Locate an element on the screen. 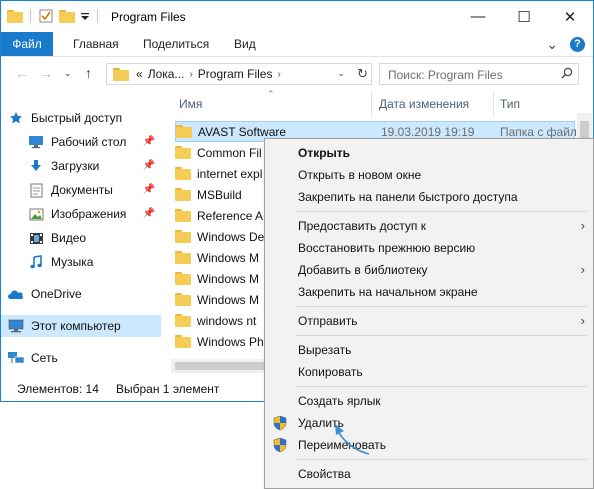 The image size is (594, 489). file-type: Папка с файл is located at coordinates (538, 131).